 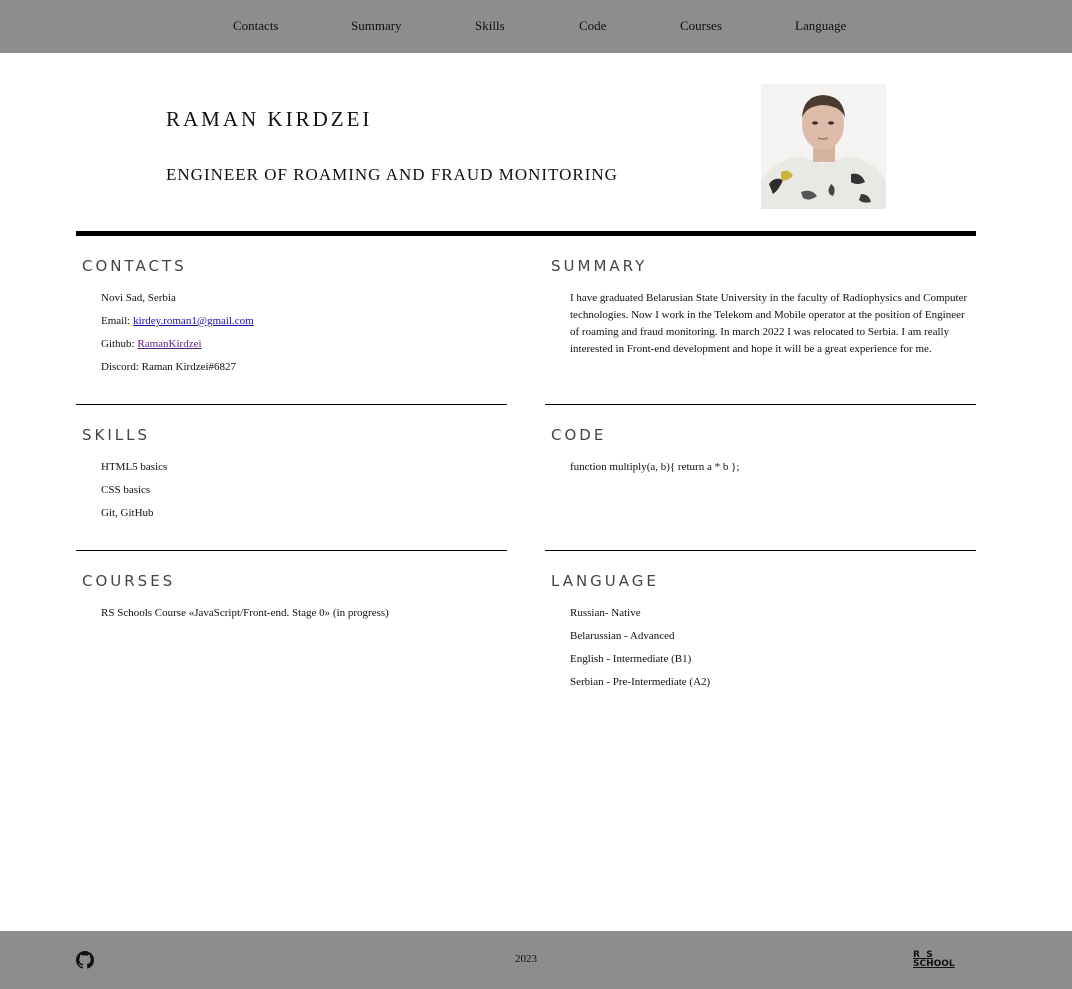 What do you see at coordinates (655, 467) in the screenshot?
I see `code-snippet: function multiply(a, b){ return a * b };` at bounding box center [655, 467].